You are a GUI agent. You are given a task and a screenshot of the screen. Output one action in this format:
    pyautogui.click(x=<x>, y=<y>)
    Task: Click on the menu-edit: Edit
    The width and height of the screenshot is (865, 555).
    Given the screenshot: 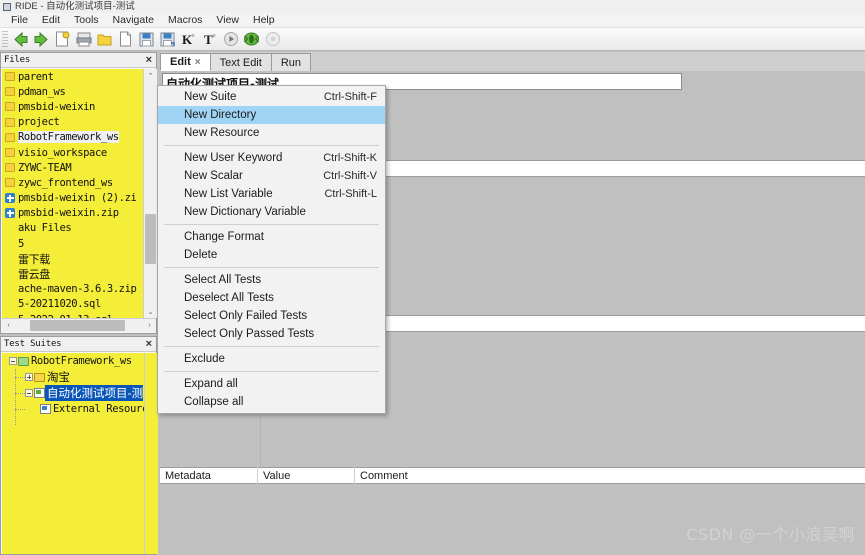 What is the action you would take?
    pyautogui.click(x=51, y=20)
    